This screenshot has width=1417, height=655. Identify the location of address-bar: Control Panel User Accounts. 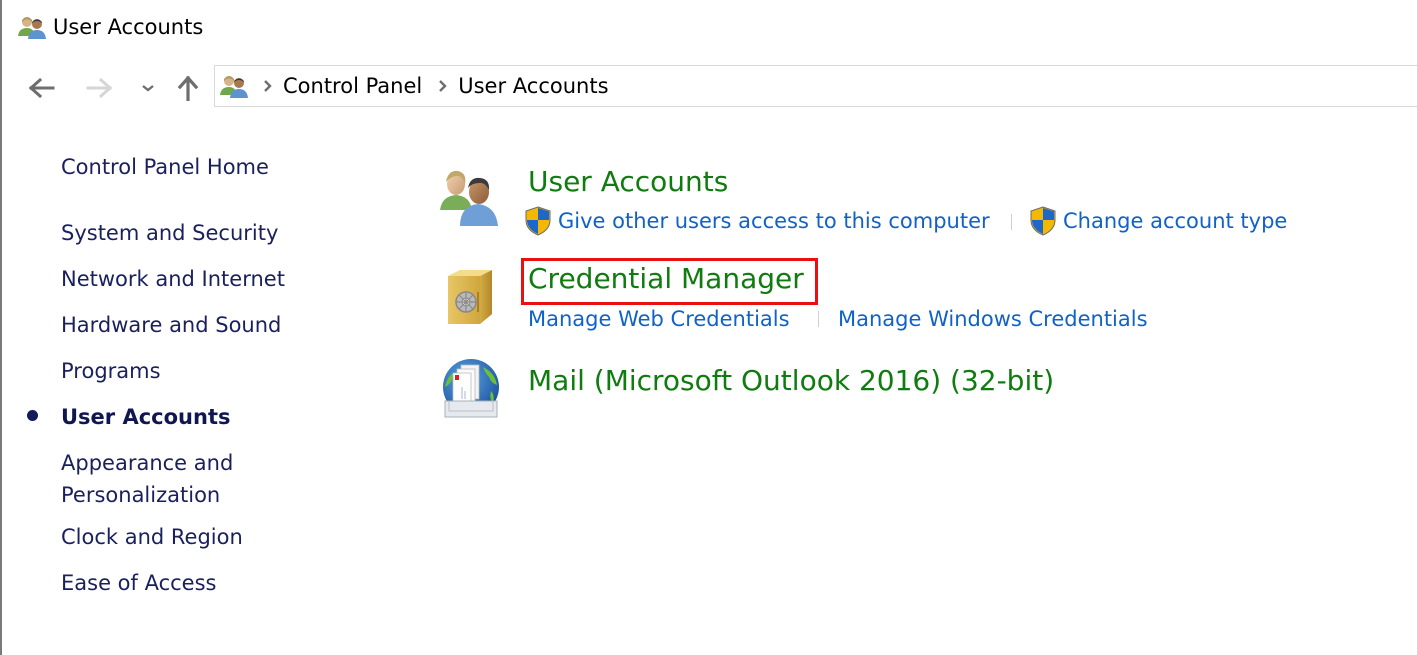
(815, 86).